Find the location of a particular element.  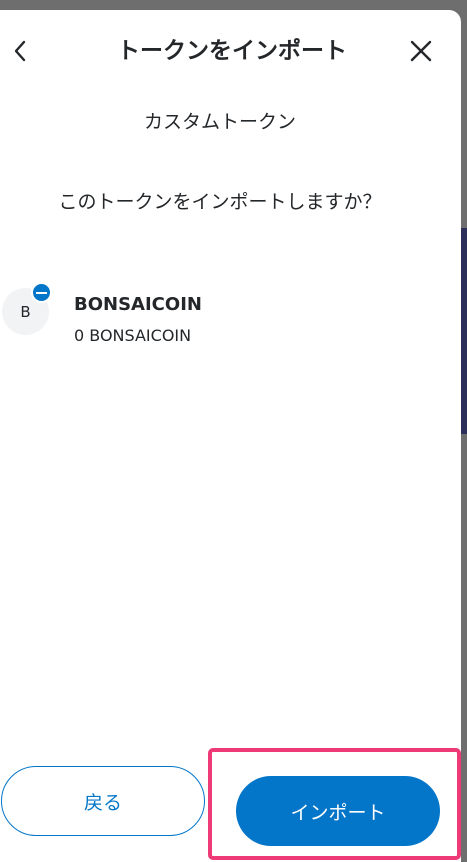

page-title: トークンをインポート is located at coordinates (232, 51).